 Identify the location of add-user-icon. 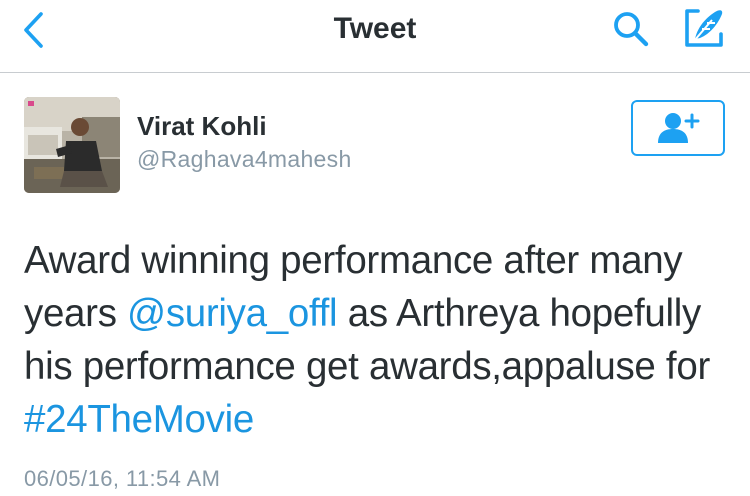
(679, 128).